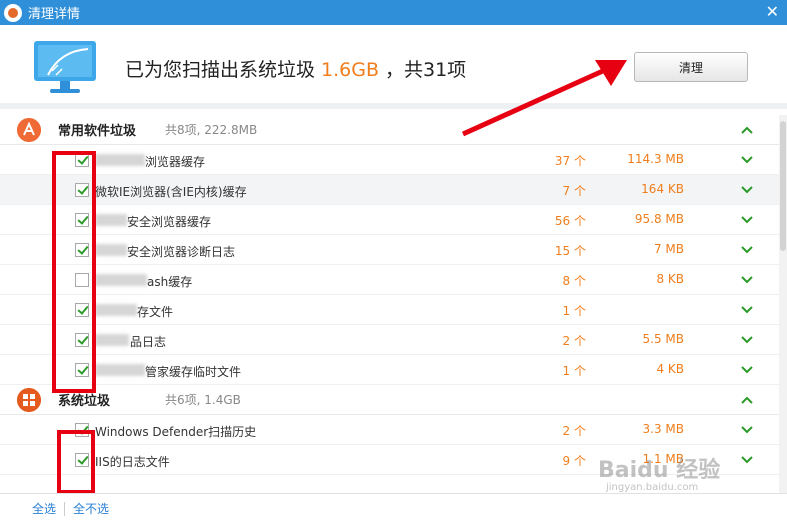 The width and height of the screenshot is (787, 523). I want to click on list-item: 存文件 1 个, so click(393, 310).